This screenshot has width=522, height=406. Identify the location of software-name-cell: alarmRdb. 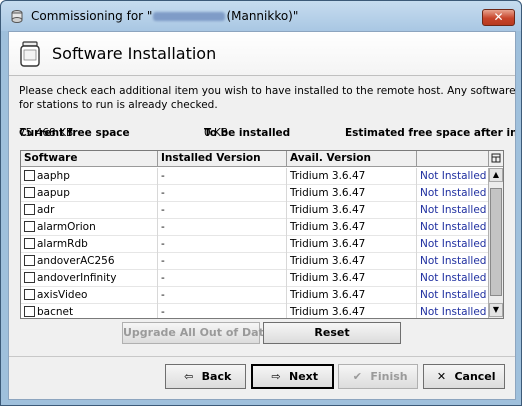
(89, 244).